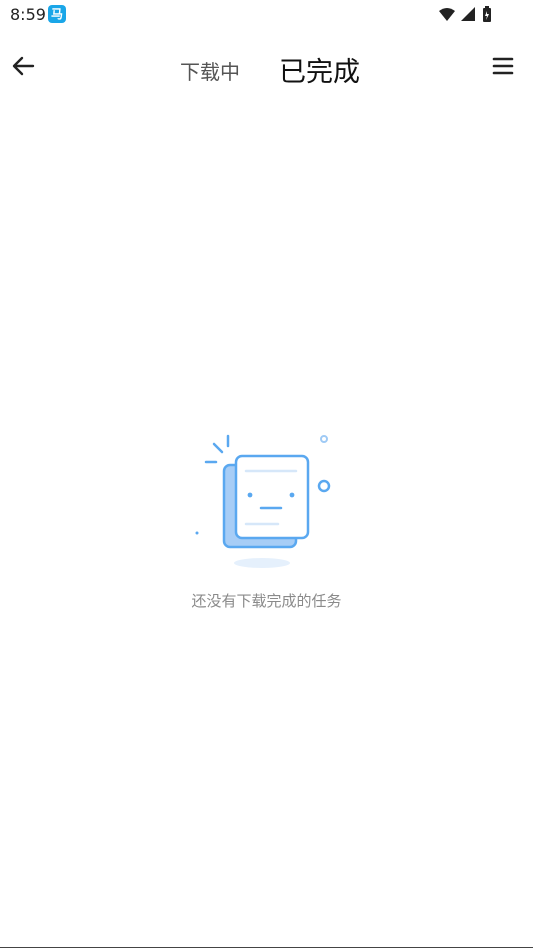 The image size is (533, 948). I want to click on empty-state-message: 还没有下载完成的任务, so click(266, 601).